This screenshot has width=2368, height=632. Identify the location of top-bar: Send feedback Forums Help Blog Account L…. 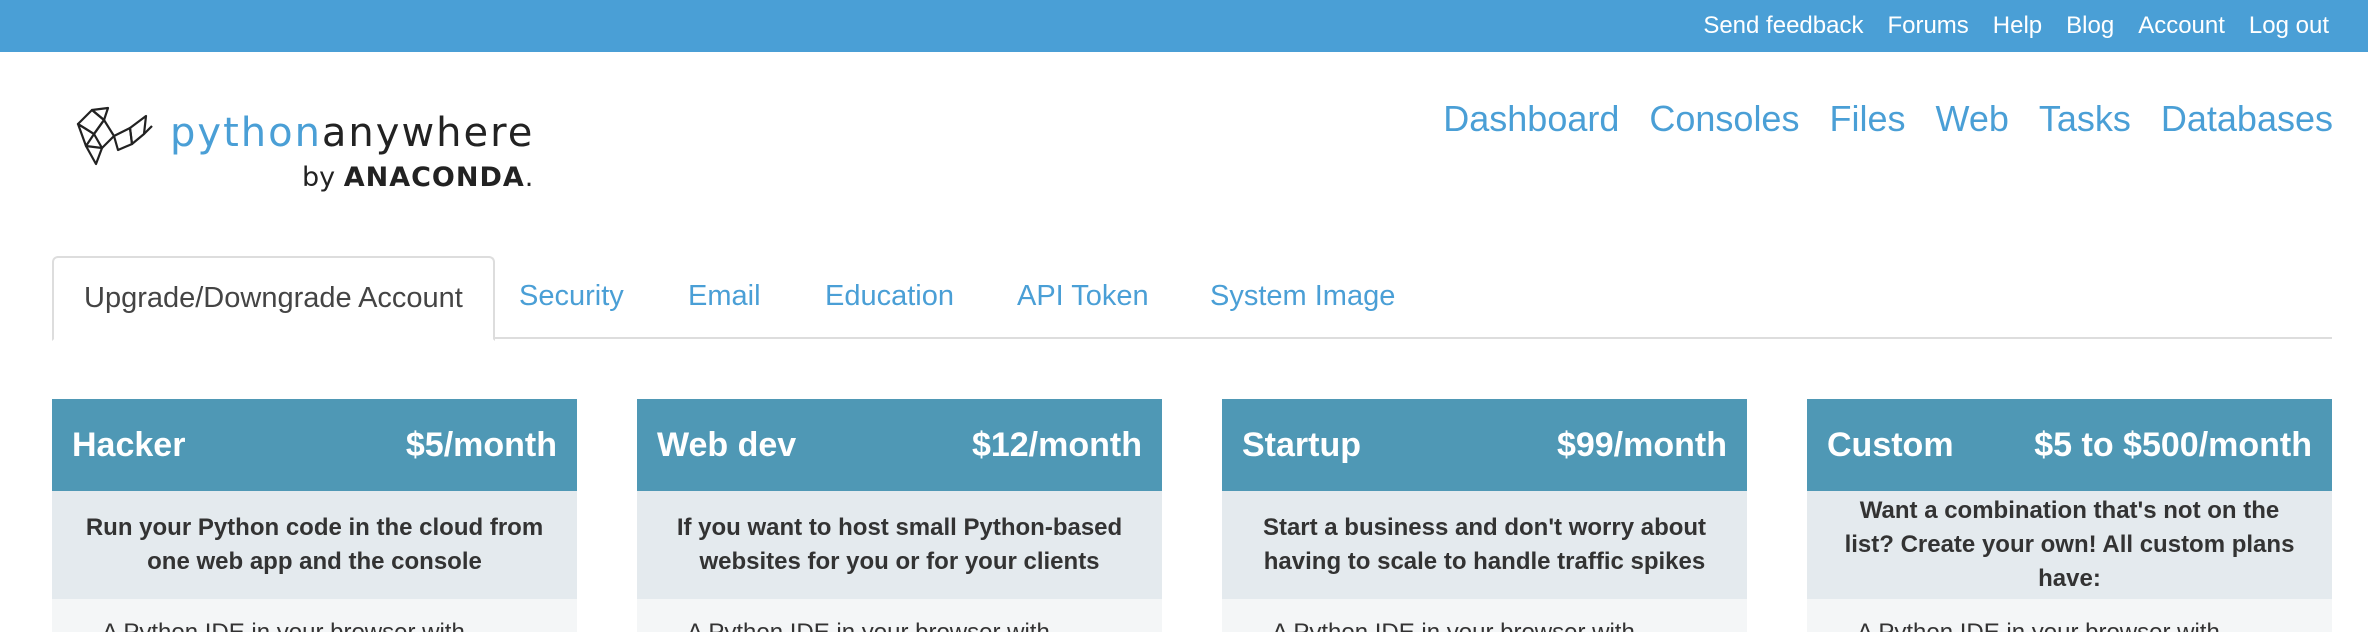
(1184, 26).